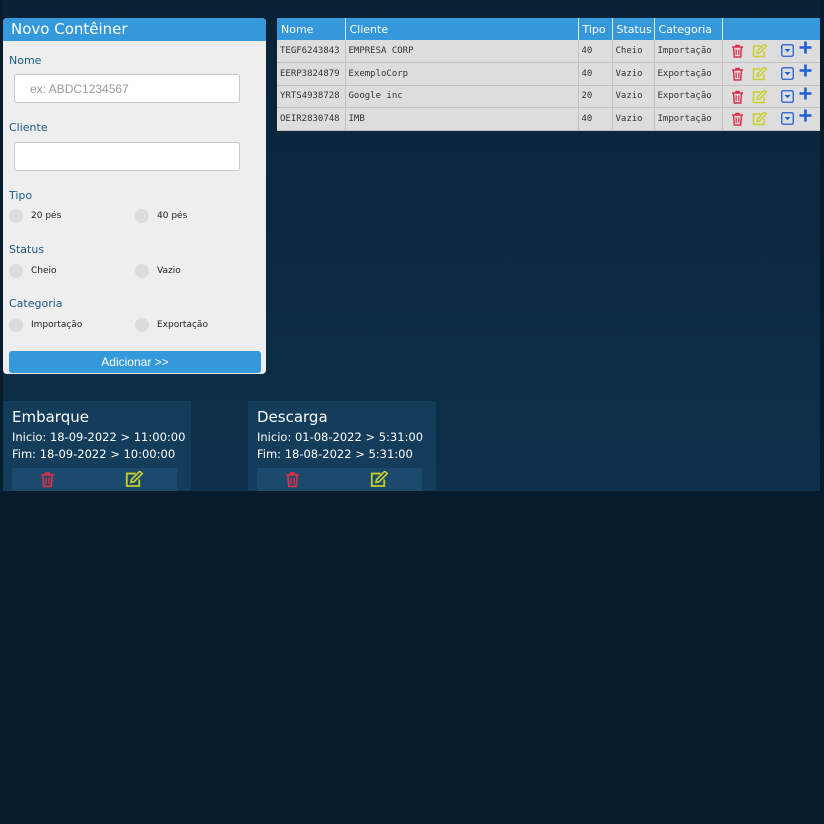 This screenshot has width=824, height=824. What do you see at coordinates (462, 29) in the screenshot?
I see `column-header-cliente: Cliente` at bounding box center [462, 29].